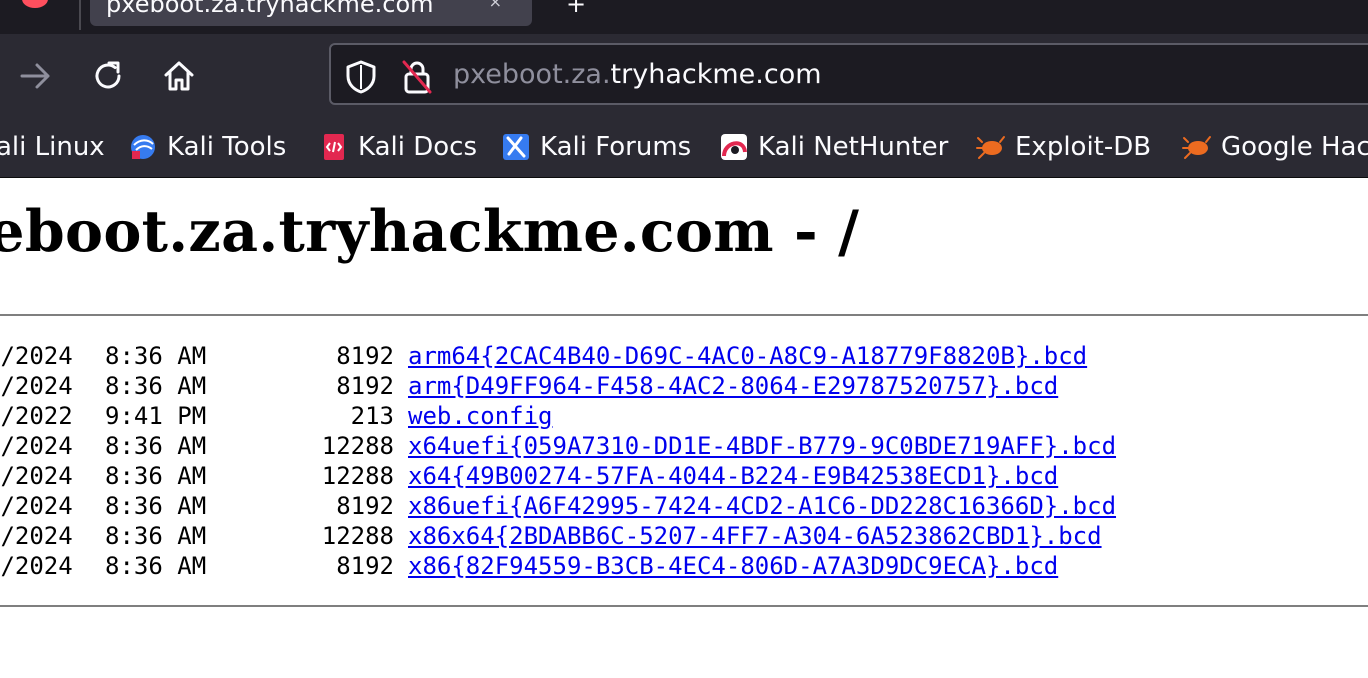 The image size is (1368, 678). What do you see at coordinates (990, 147) in the screenshot?
I see `exploit-db-icon` at bounding box center [990, 147].